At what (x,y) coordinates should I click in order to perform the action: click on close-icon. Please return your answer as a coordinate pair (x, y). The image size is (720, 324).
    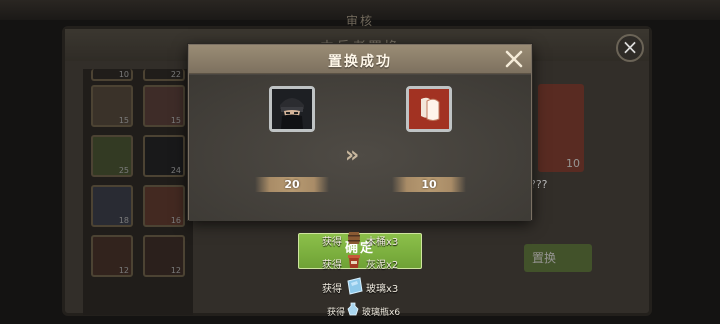
    Looking at the image, I should click on (514, 59).